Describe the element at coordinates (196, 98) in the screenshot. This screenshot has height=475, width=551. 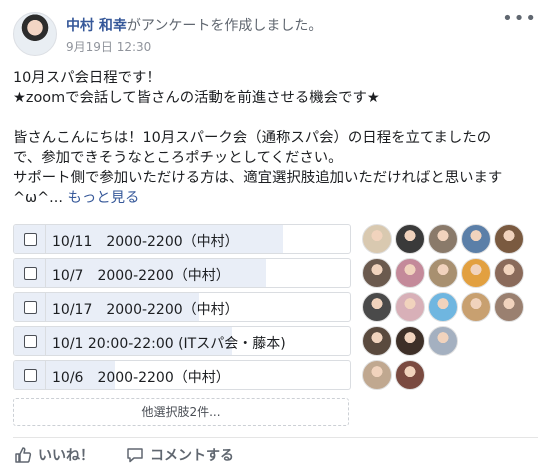
I see `body-line: ★zoomで会話して皆さんの活動を前進させる機会です★` at that location.